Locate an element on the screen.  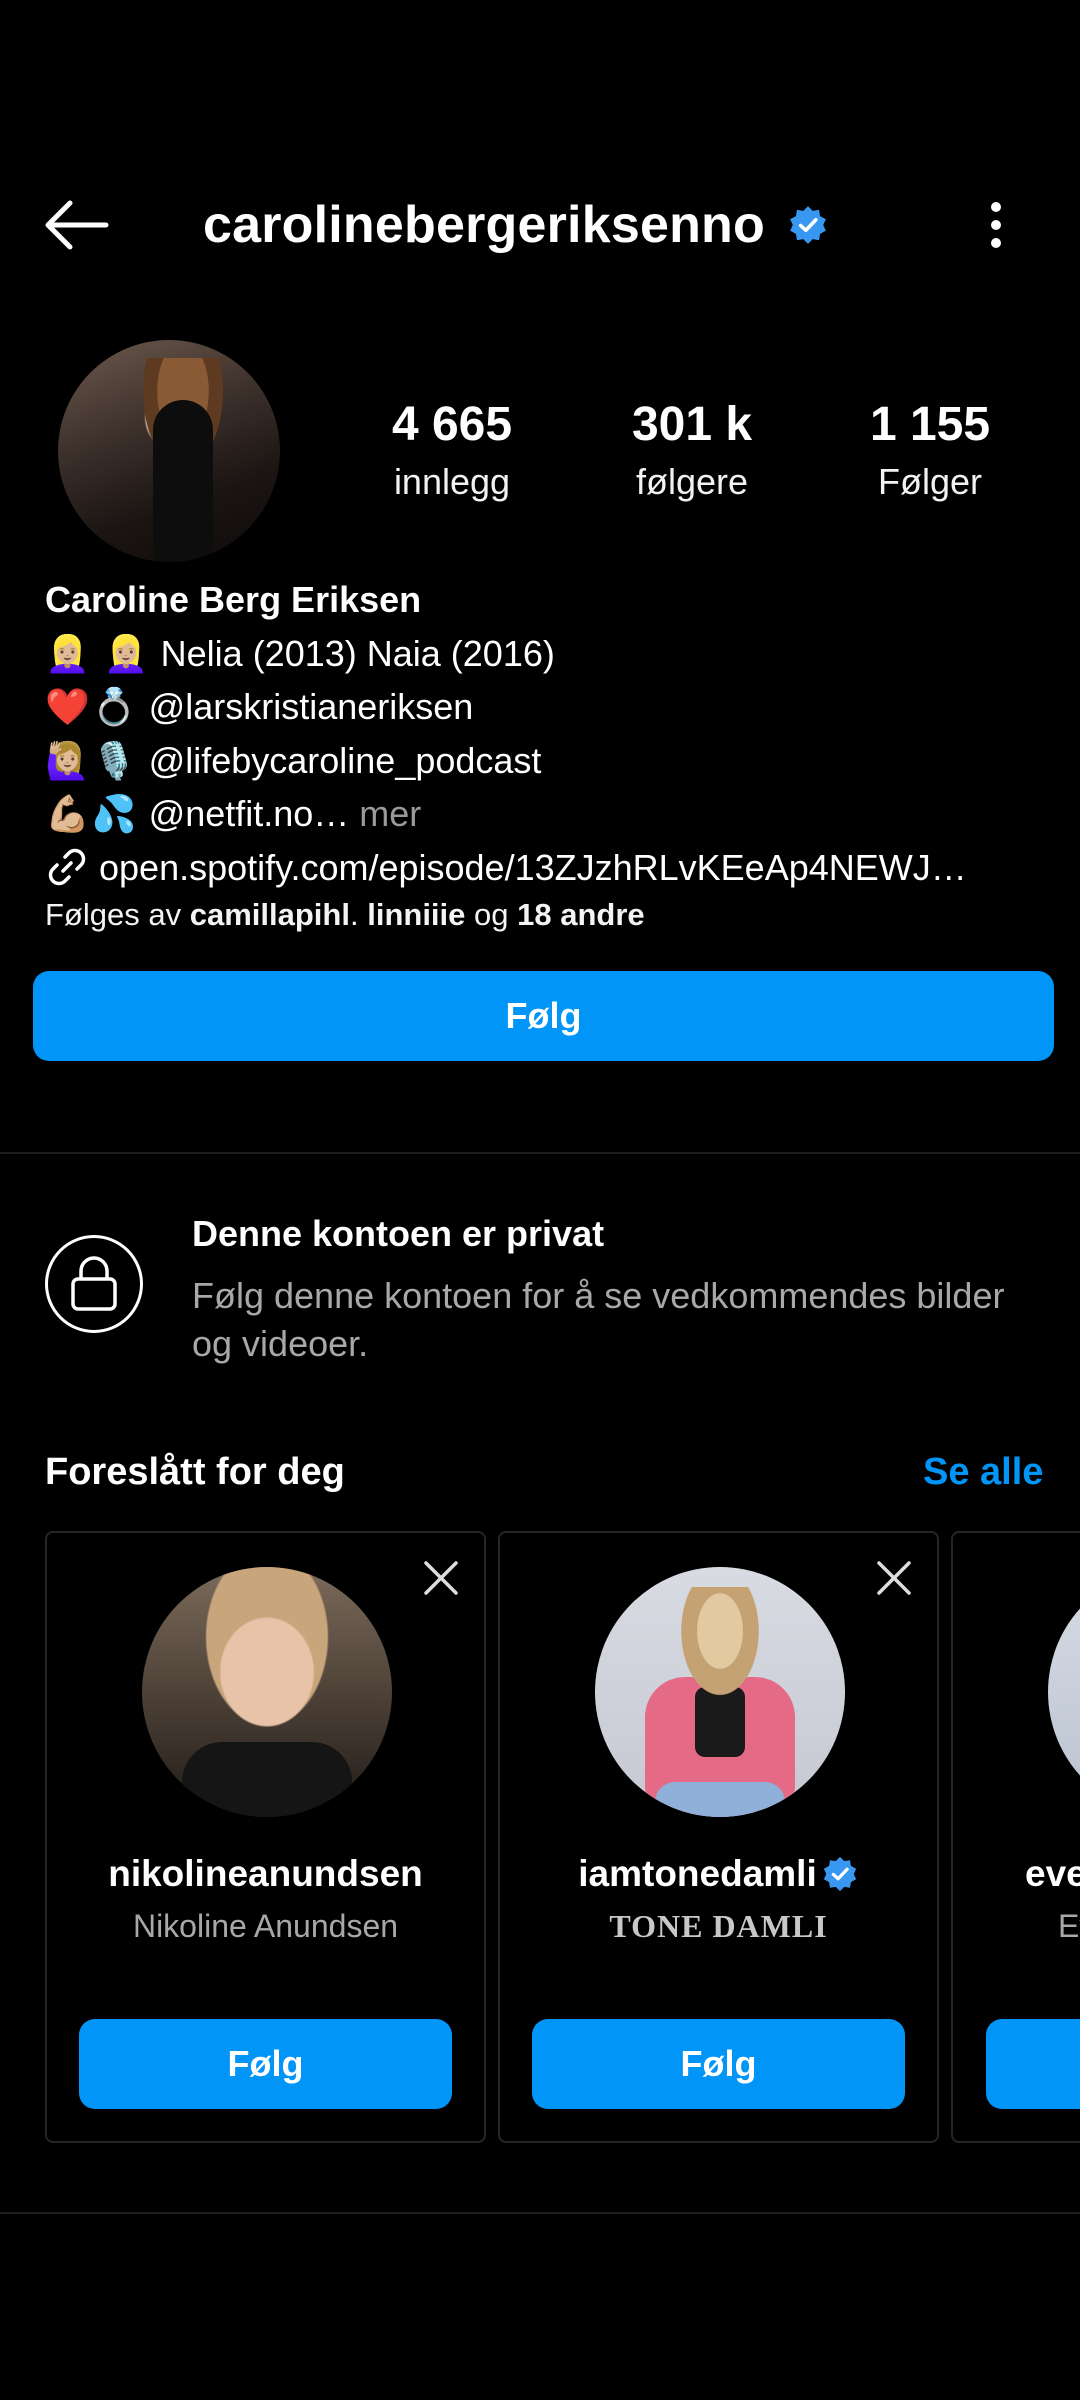
bio-emoji: 👱🏼‍♀️ 👱🏼‍♀️ is located at coordinates (98, 653).